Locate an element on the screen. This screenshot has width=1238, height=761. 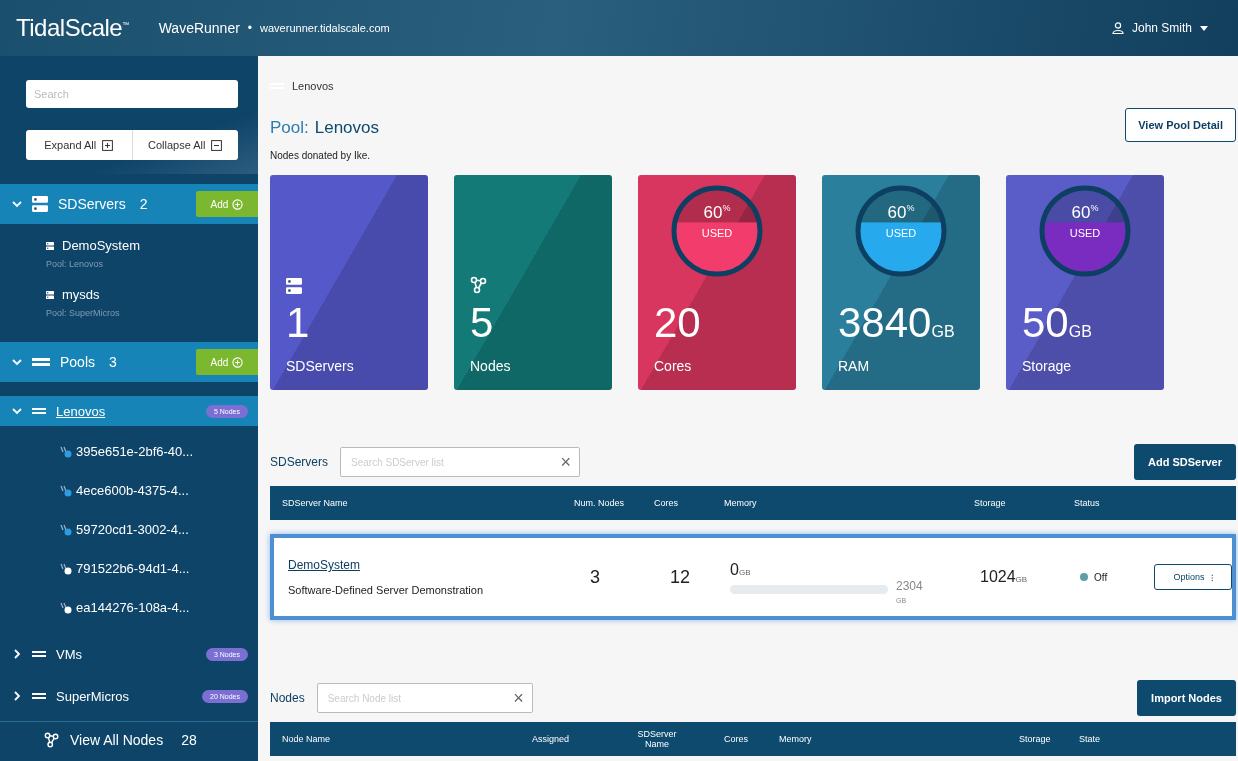
column-header: Node Name is located at coordinates (407, 739).